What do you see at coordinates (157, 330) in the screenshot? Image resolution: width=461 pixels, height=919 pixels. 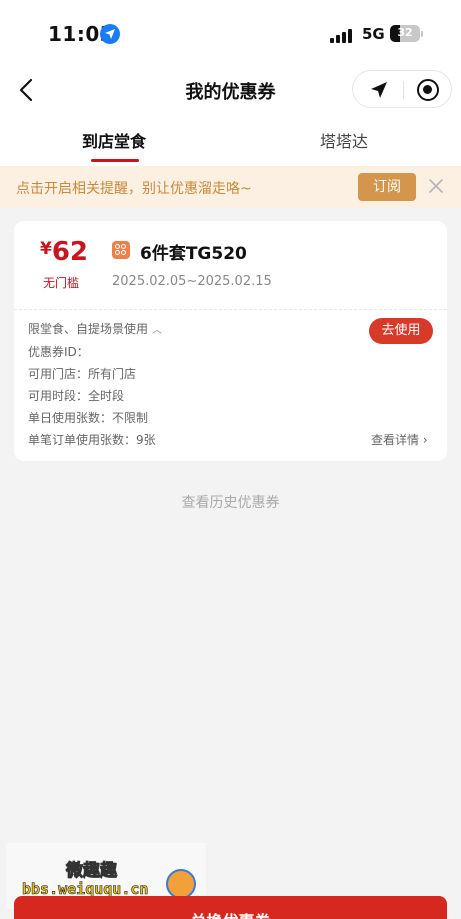 I see `chevron-up-icon: ︿` at bounding box center [157, 330].